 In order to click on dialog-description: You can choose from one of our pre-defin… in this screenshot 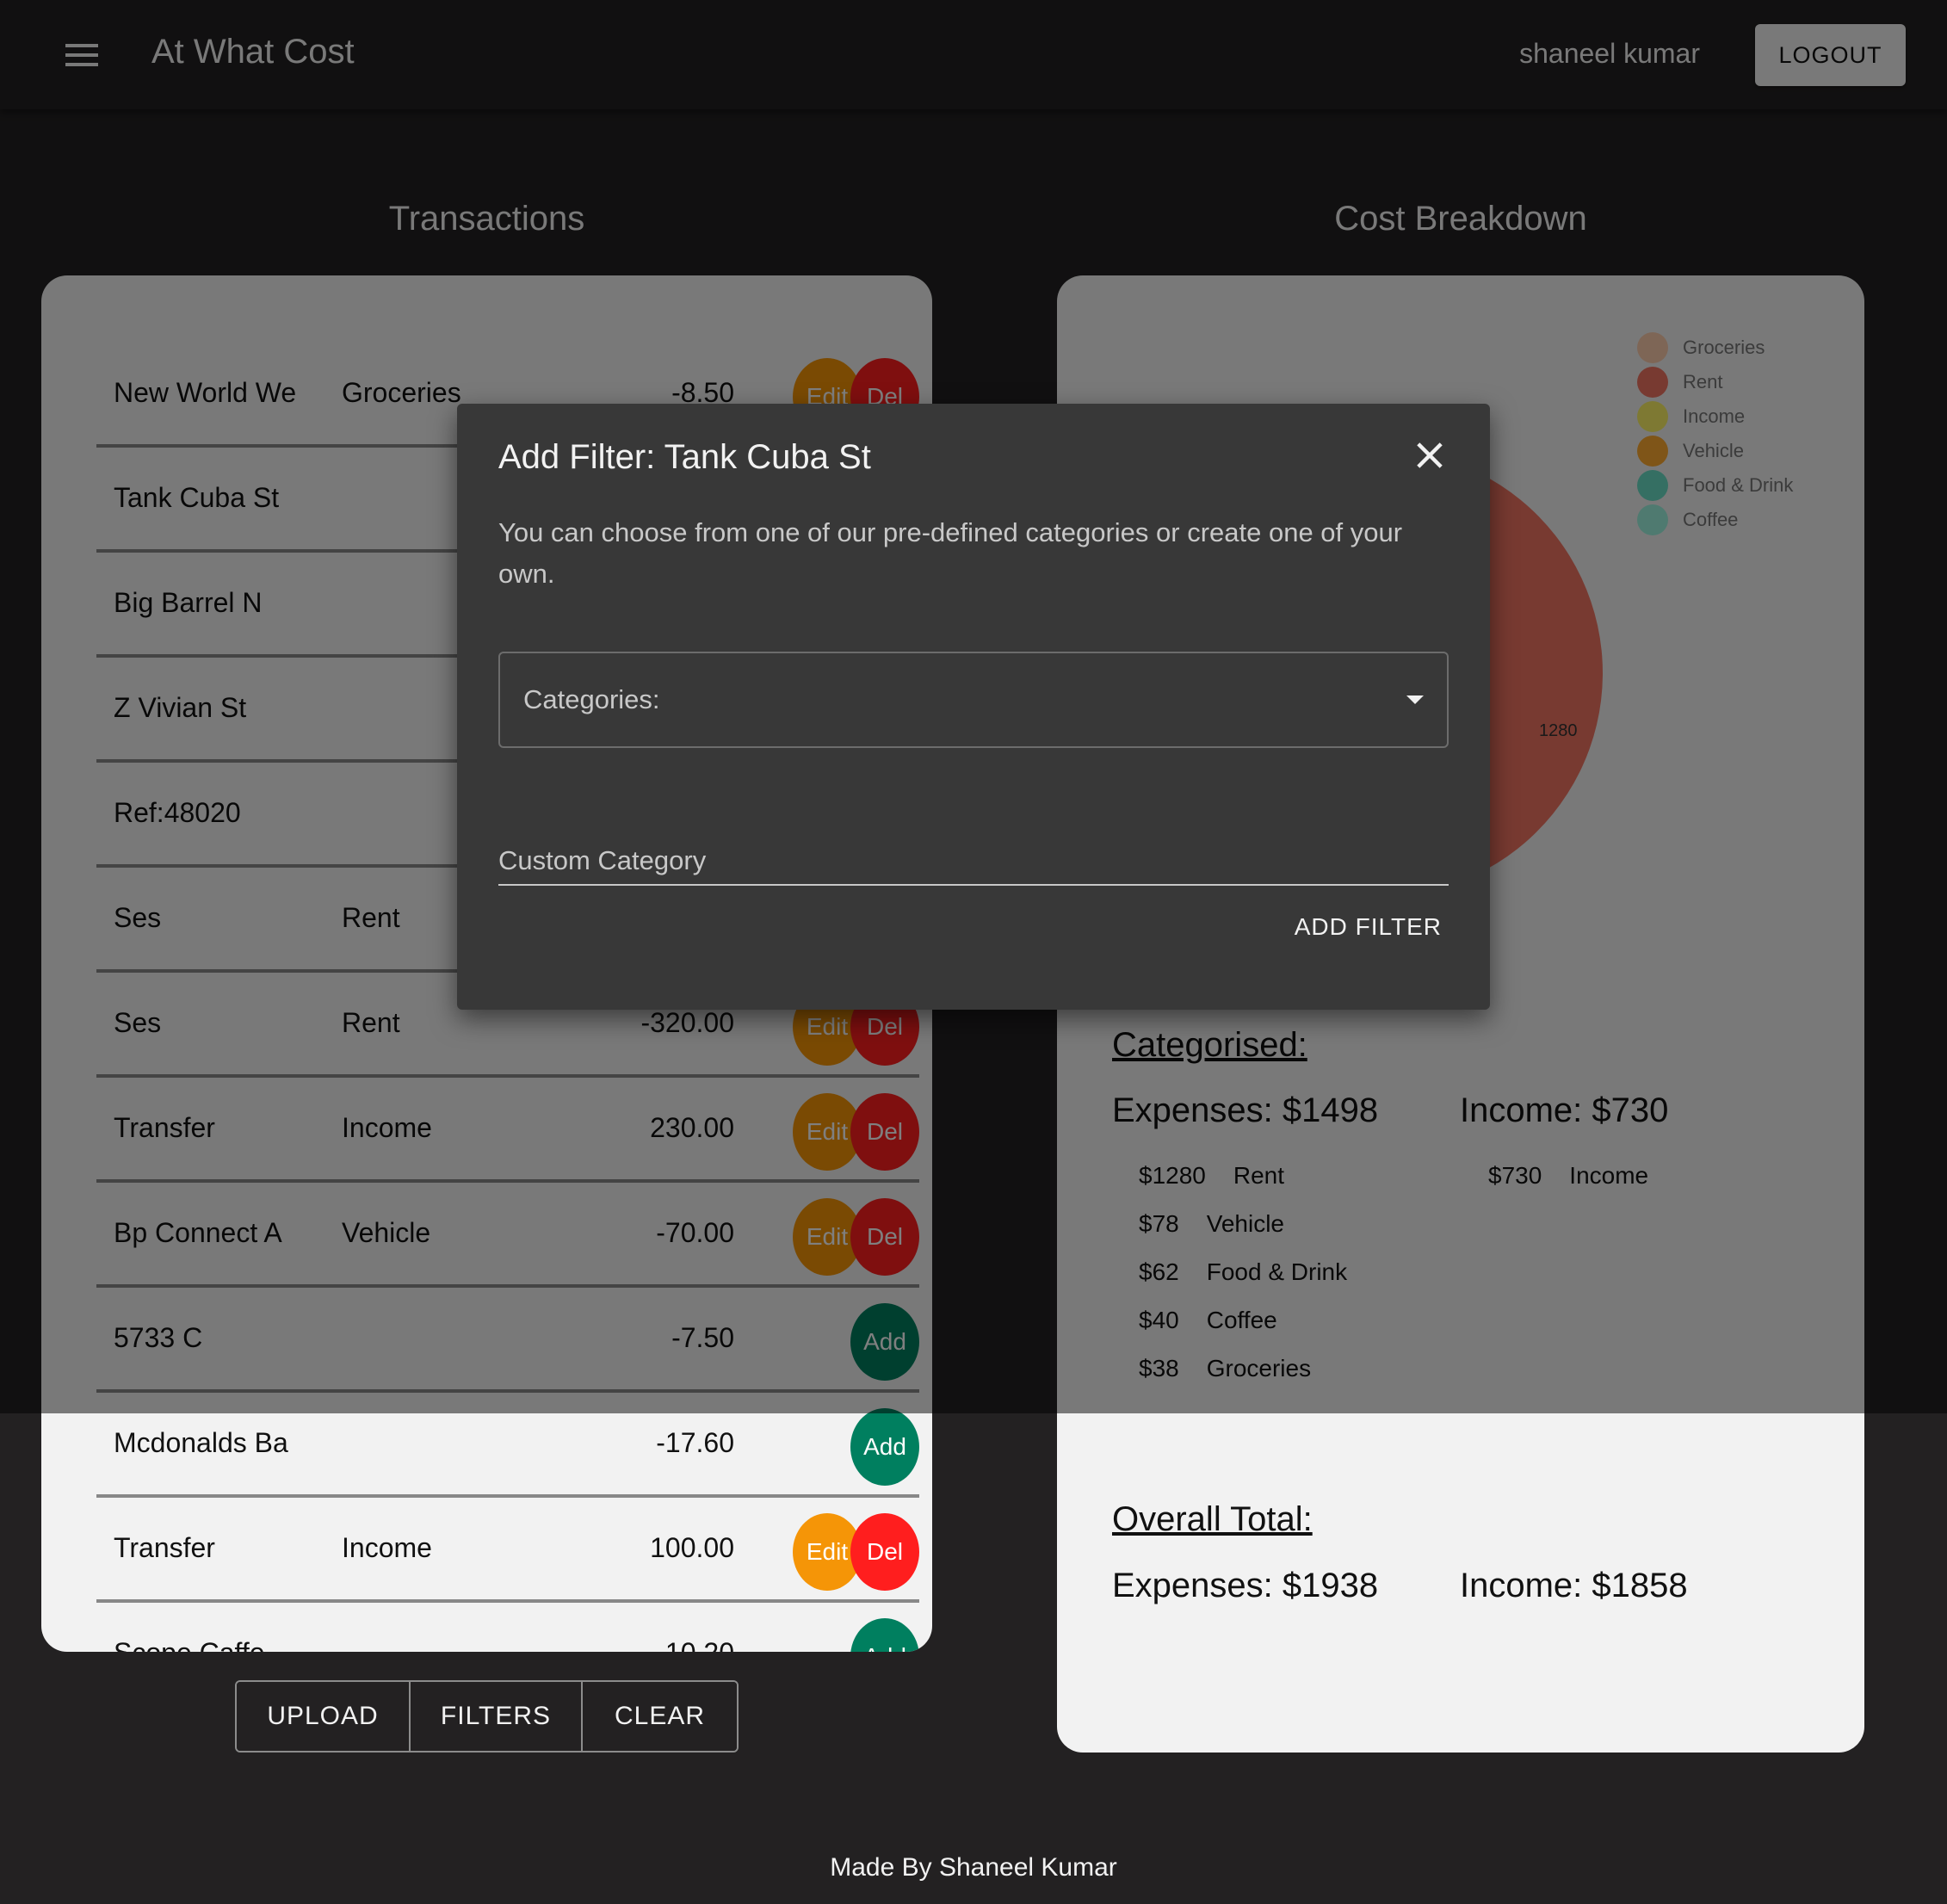, I will do `click(950, 553)`.